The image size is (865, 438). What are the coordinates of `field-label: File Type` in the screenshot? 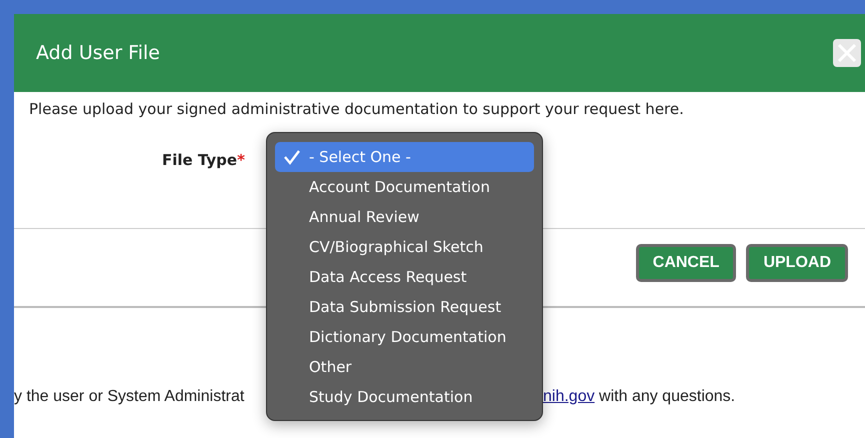 It's located at (200, 160).